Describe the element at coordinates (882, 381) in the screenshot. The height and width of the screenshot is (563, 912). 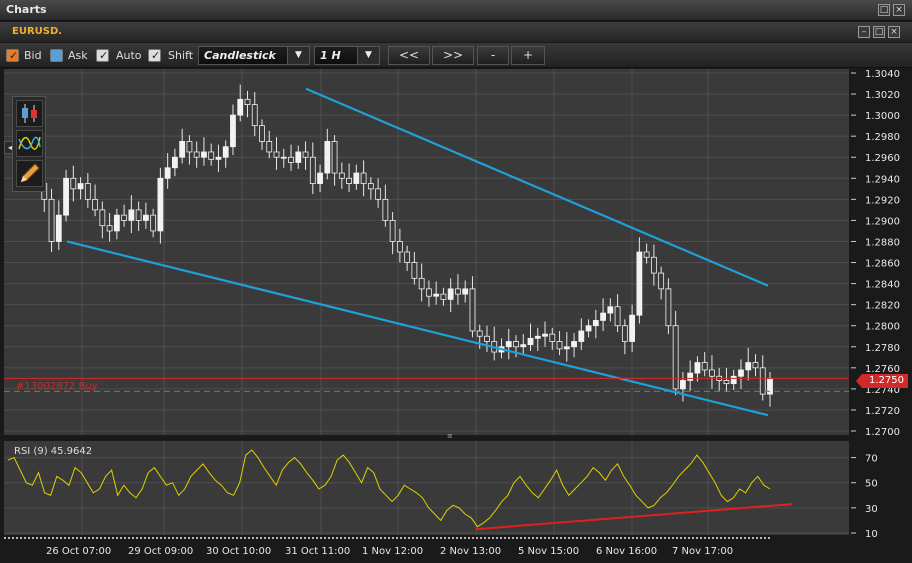
I see `current-price-badge: 1.2750` at that location.